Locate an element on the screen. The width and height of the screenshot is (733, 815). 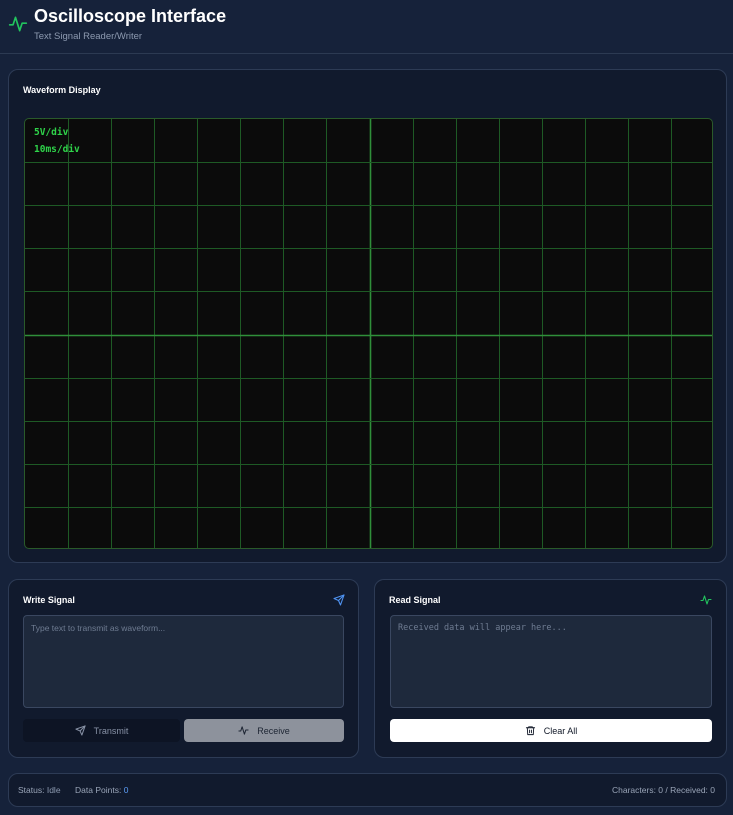
read-signal-panel: Read Signal Clear All is located at coordinates (550, 668).